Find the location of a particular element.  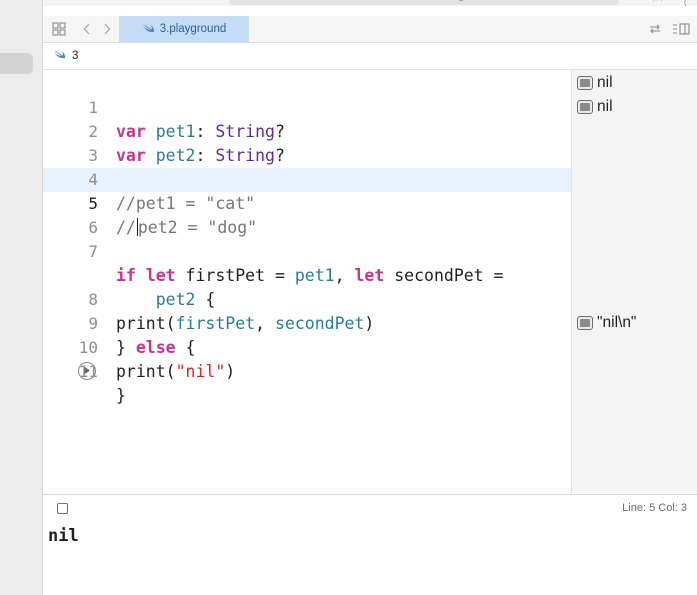

sidebar-selected-item is located at coordinates (16, 63).